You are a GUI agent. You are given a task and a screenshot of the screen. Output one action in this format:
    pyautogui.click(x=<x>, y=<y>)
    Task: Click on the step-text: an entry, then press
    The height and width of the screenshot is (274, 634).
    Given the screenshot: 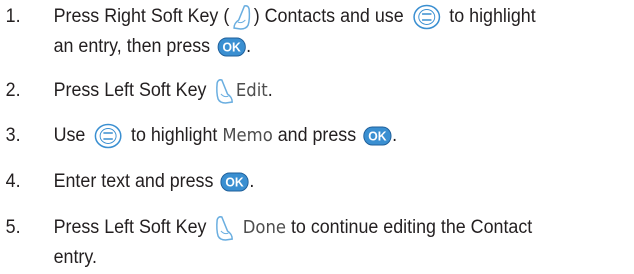 What is the action you would take?
    pyautogui.click(x=132, y=46)
    